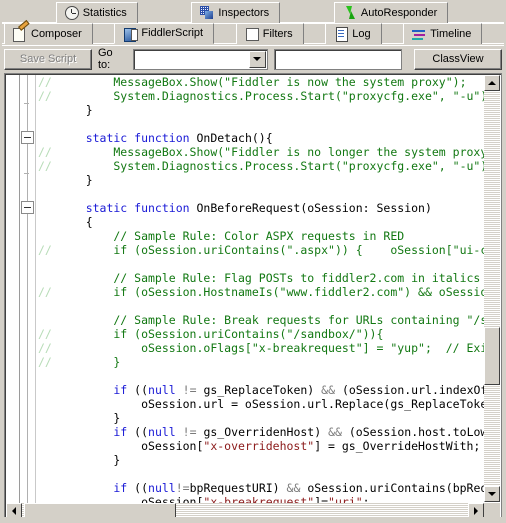 Image resolution: width=506 pixels, height=523 pixels. Describe the element at coordinates (104, 12) in the screenshot. I see `tab-statistics-label: Statistics` at that location.